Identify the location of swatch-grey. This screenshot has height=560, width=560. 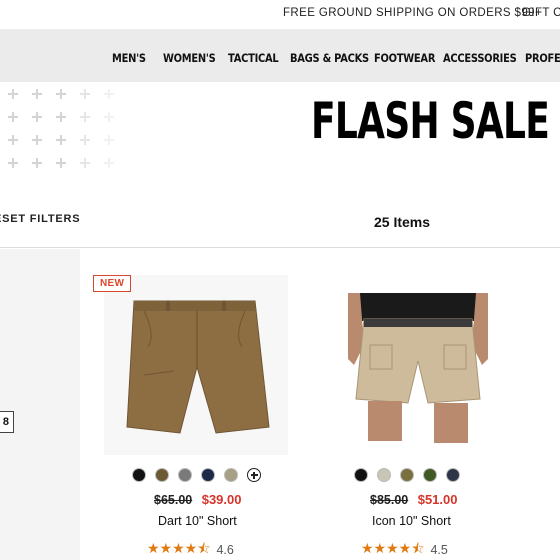
(185, 475).